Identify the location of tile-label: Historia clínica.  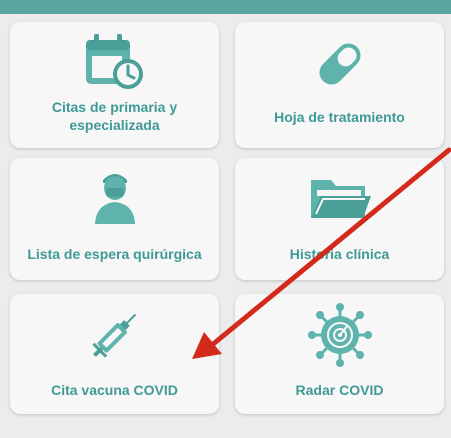
(339, 254).